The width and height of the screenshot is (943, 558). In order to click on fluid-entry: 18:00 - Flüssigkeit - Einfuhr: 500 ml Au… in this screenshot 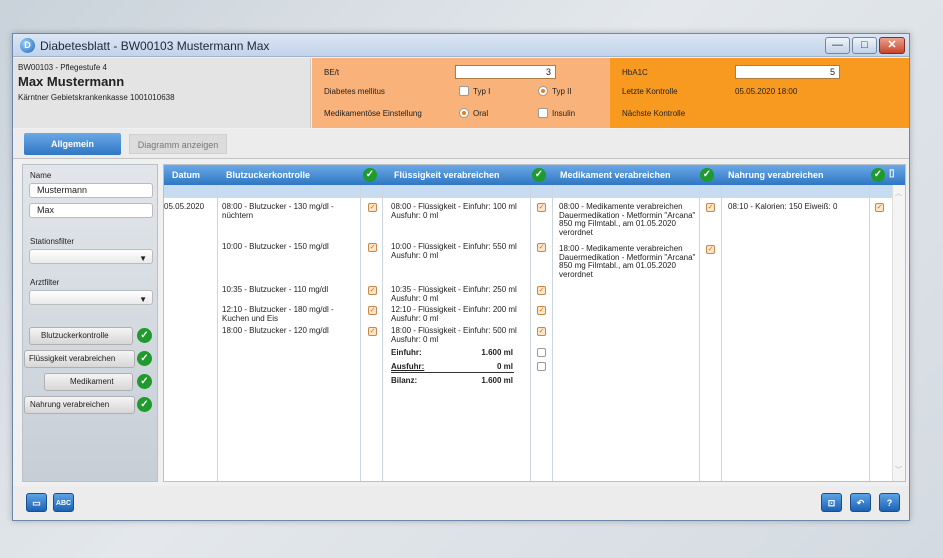, I will do `click(454, 335)`.